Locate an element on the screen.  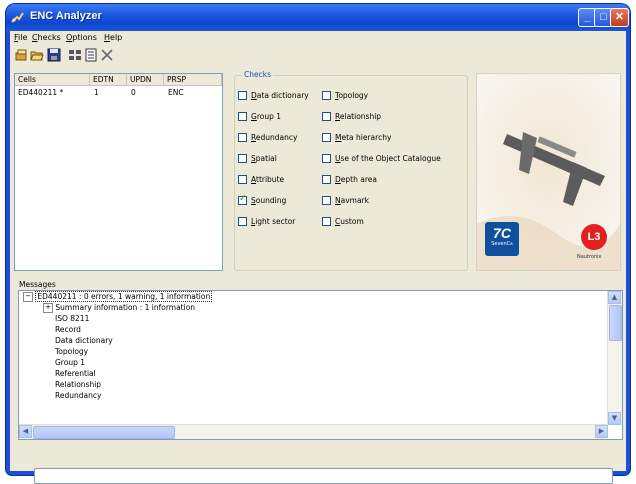
close-button: ✕ is located at coordinates (619, 17).